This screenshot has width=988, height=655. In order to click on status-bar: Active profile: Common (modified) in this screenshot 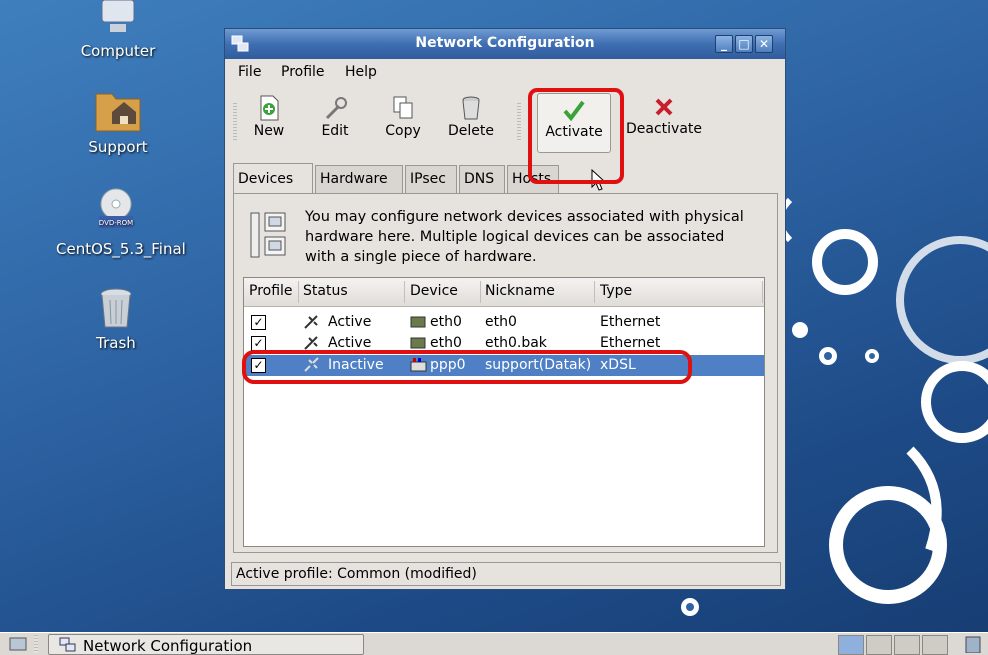, I will do `click(506, 574)`.